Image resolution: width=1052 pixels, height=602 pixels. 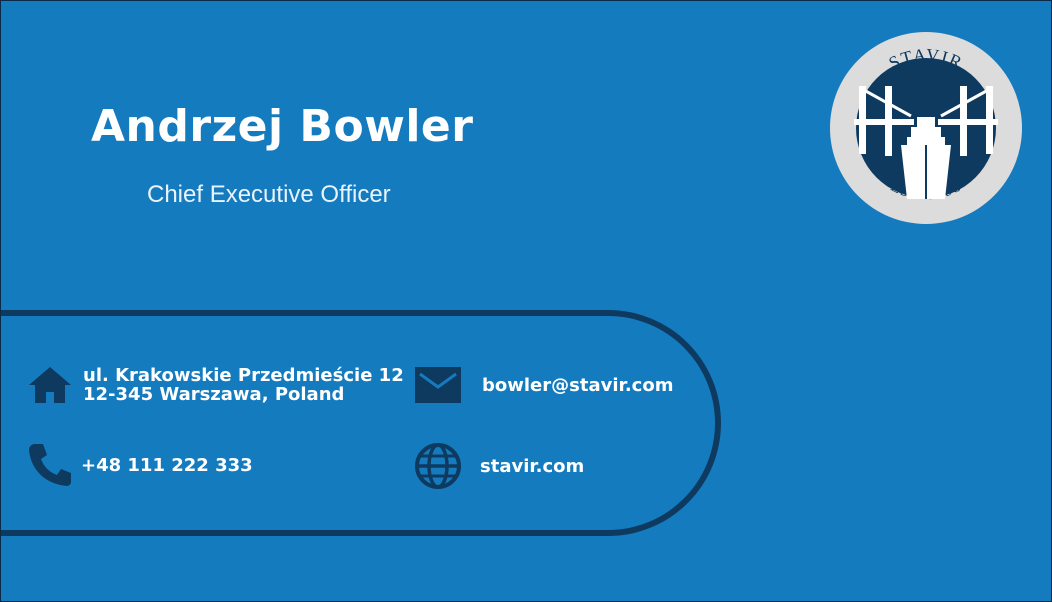 What do you see at coordinates (282, 126) in the screenshot?
I see `person-name: Andrzej Bowler` at bounding box center [282, 126].